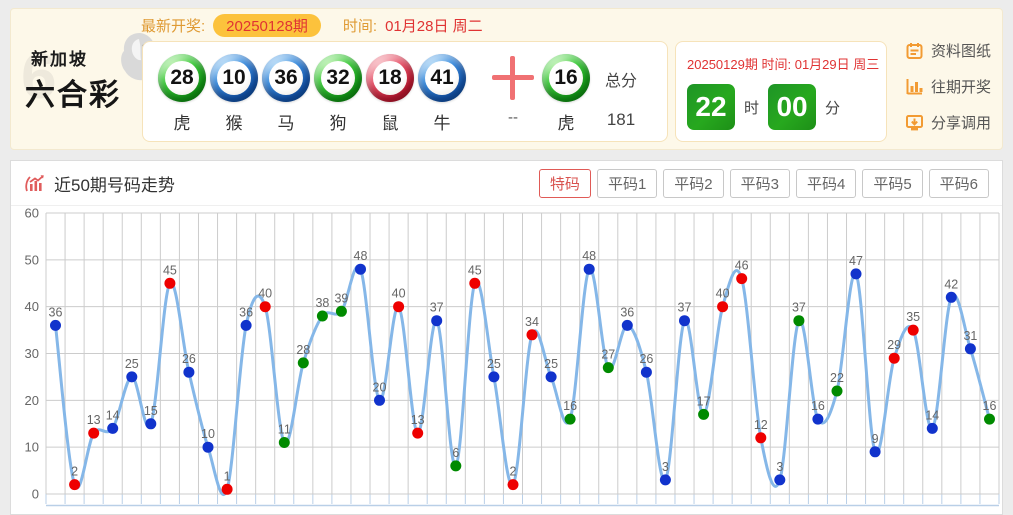 This screenshot has width=1013, height=515. I want to click on data-point-label: 14, so click(932, 415).